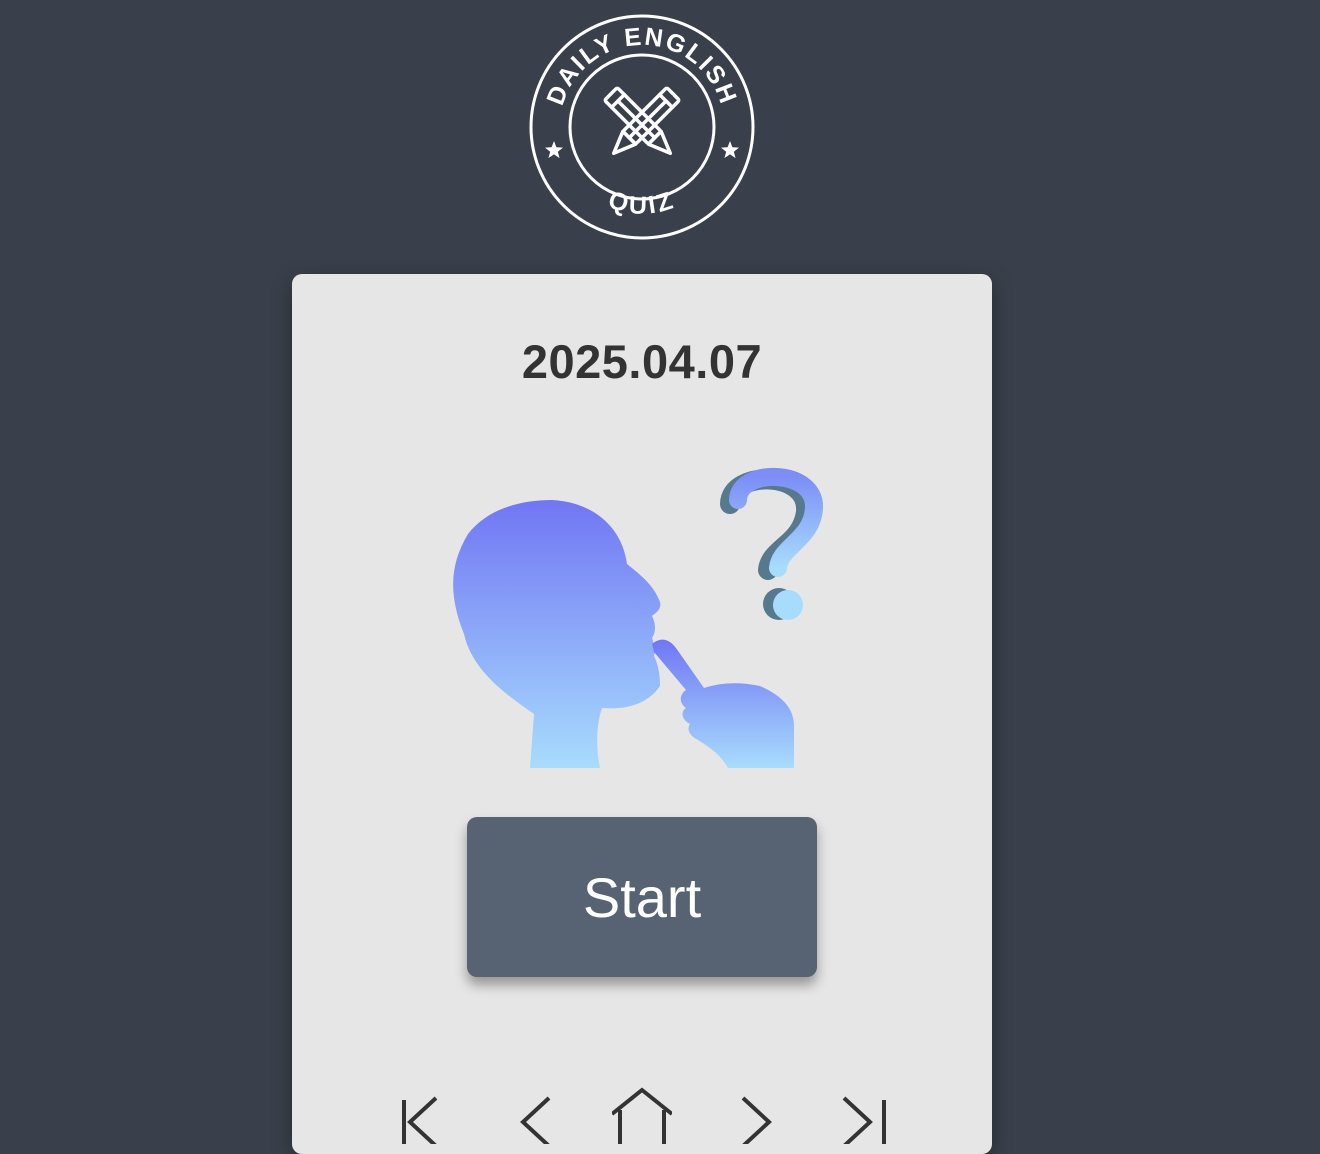  What do you see at coordinates (642, 121) in the screenshot?
I see `crossed-pencils-icon` at bounding box center [642, 121].